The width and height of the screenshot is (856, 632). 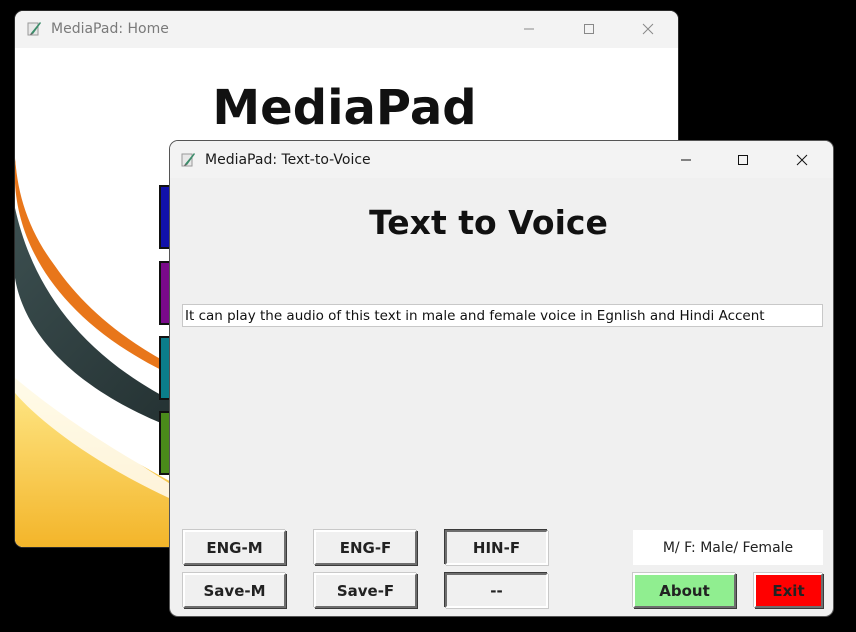 I want to click on home-window-title: MediaPad: Home, so click(x=110, y=29).